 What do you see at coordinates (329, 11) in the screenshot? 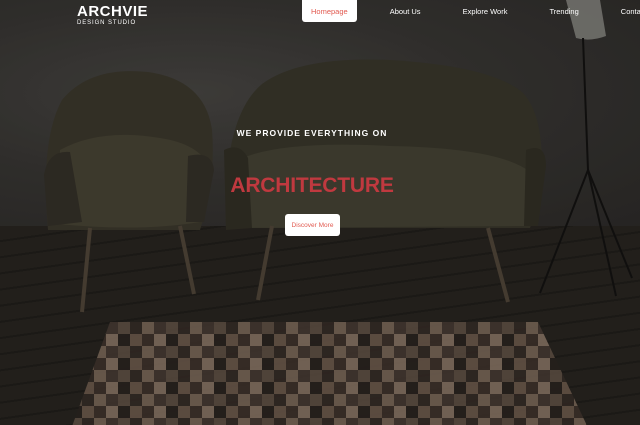
I see `nav-item-homepage: Homepage` at bounding box center [329, 11].